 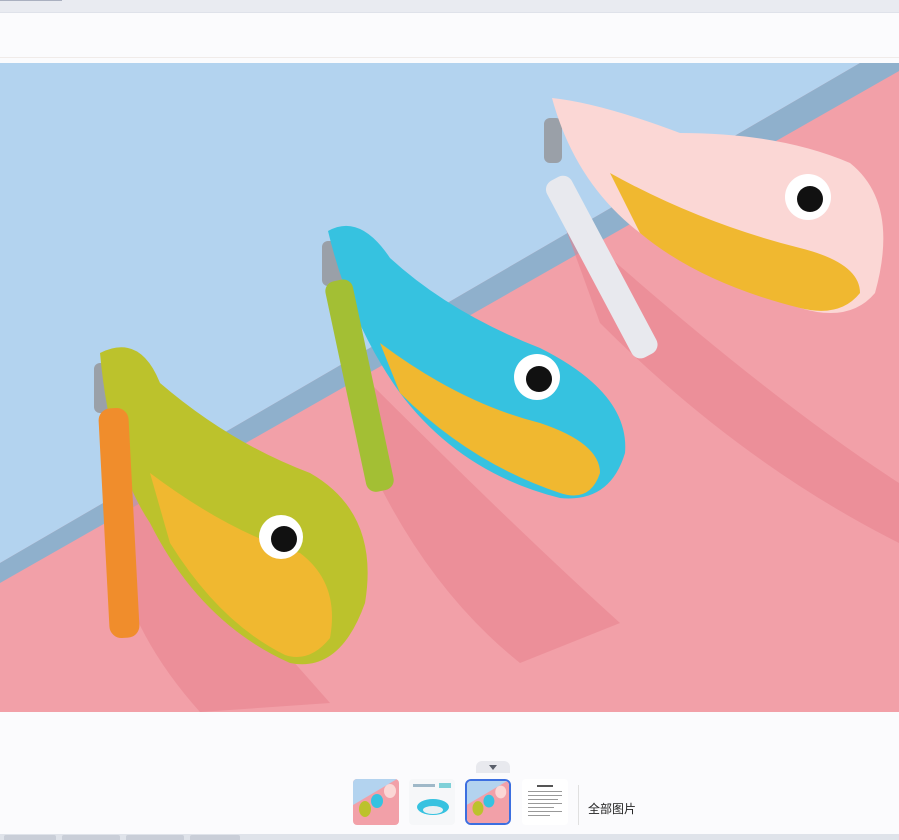 I want to click on chevron-down-icon, so click(x=493, y=767).